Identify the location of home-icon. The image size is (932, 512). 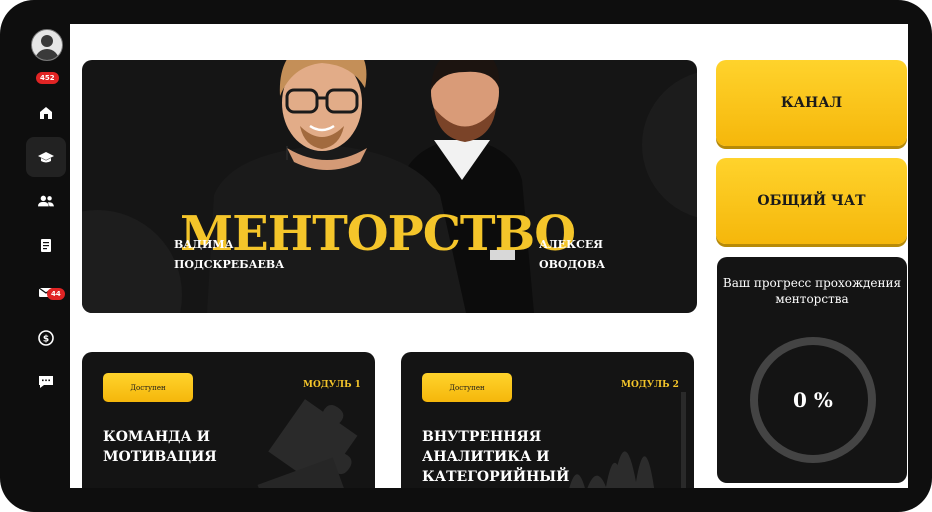
(46, 113).